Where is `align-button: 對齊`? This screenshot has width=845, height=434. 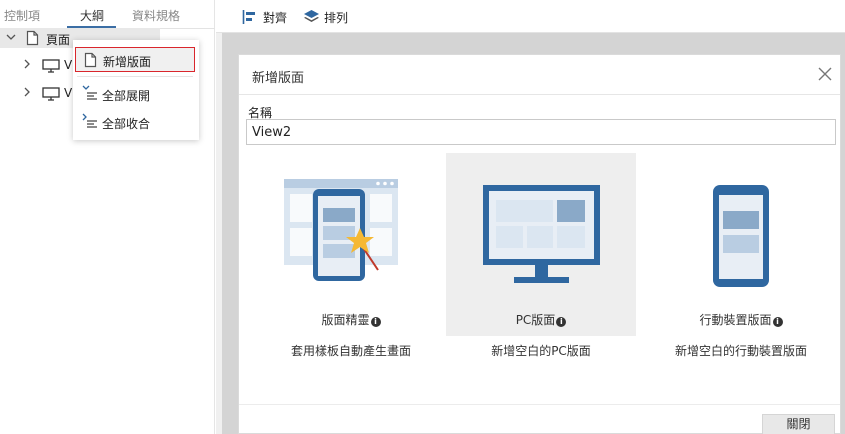 align-button: 對齊 is located at coordinates (267, 17).